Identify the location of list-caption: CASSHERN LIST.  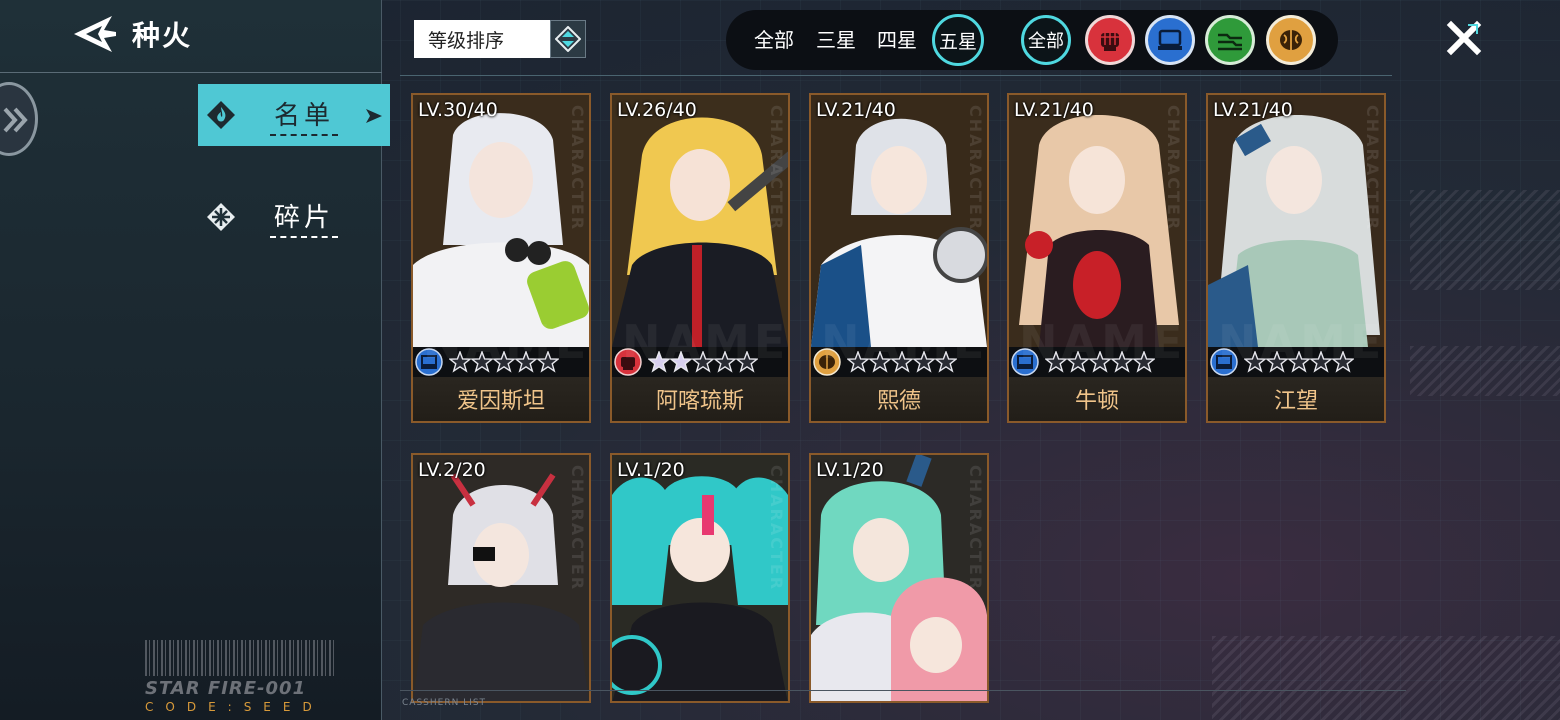
(444, 703).